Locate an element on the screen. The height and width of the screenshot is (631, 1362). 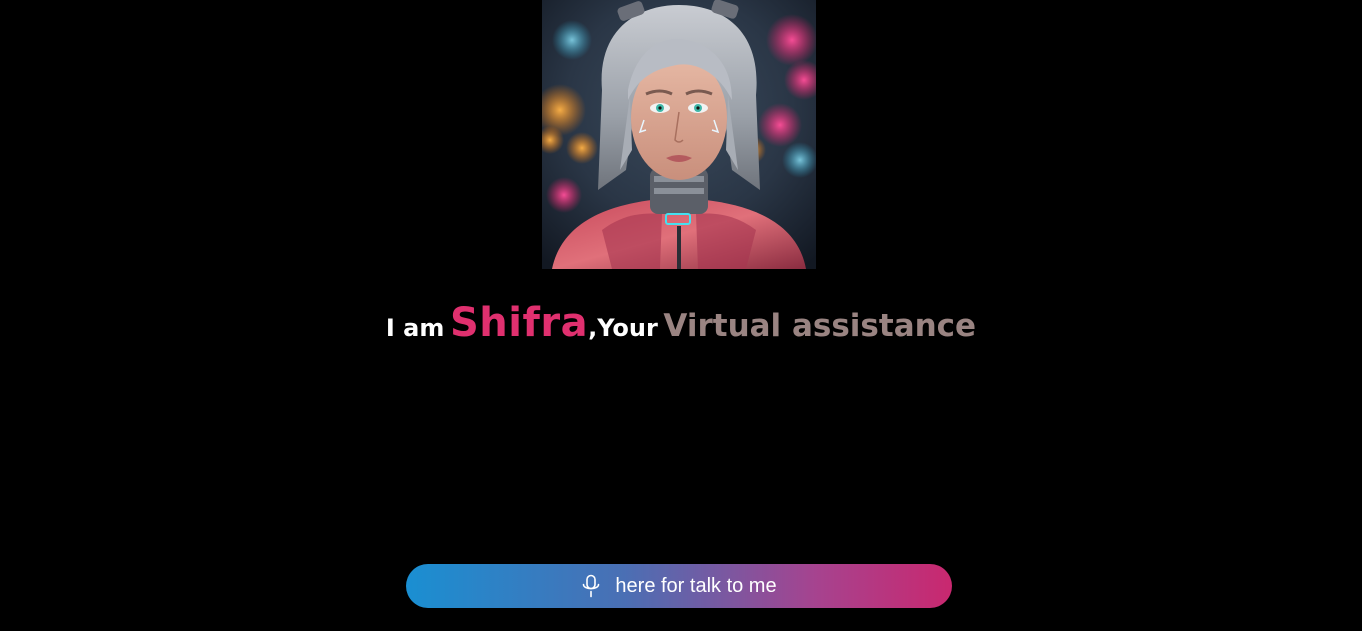
avatar is located at coordinates (679, 134).